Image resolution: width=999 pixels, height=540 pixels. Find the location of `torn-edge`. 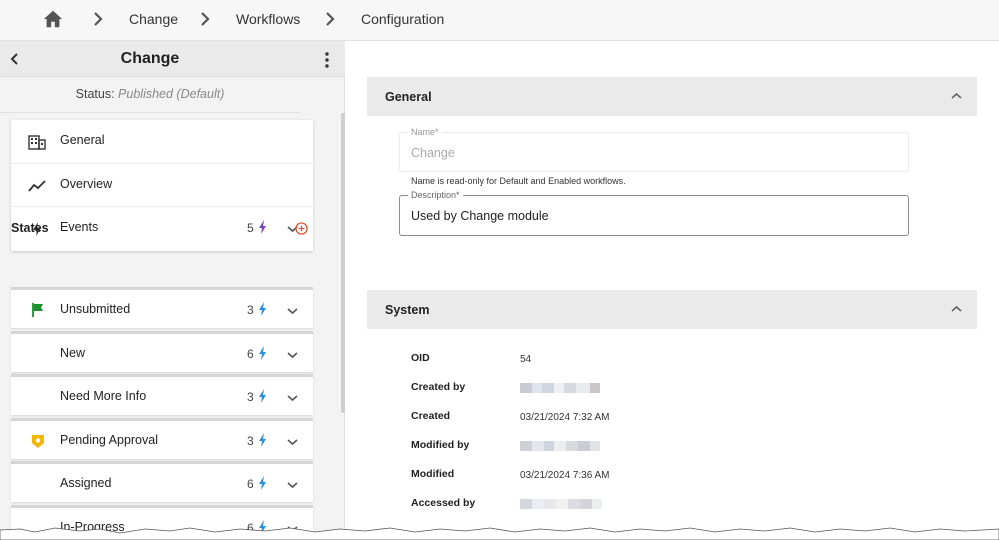

torn-edge is located at coordinates (499, 533).